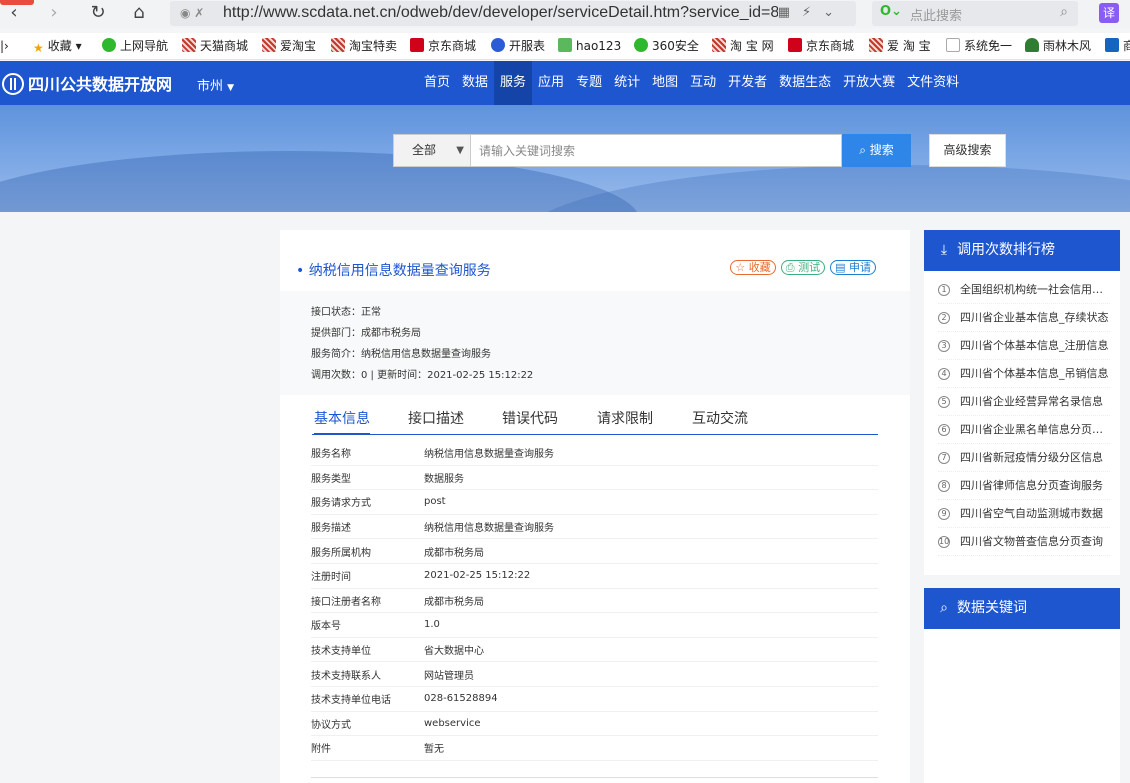 Image resolution: width=1130 pixels, height=783 pixels. Describe the element at coordinates (594, 674) in the screenshot. I see `table-row: 技术支持联系人 网站管理员` at that location.